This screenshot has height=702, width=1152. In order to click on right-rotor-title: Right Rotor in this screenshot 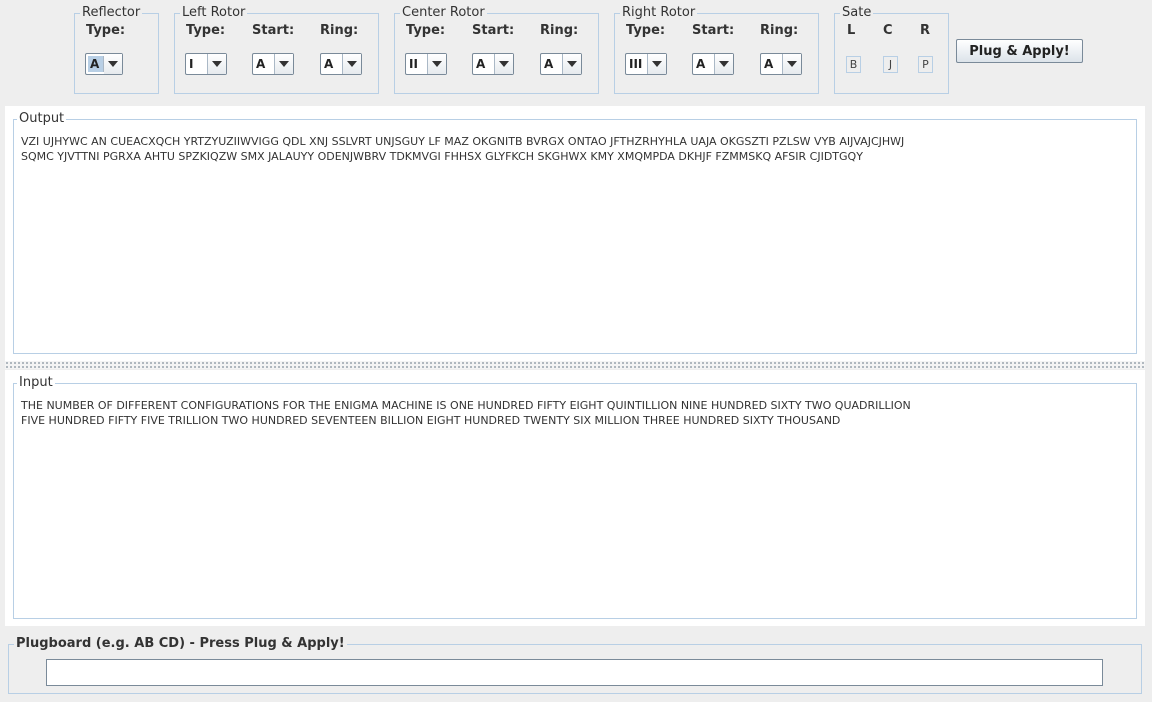, I will do `click(659, 12)`.